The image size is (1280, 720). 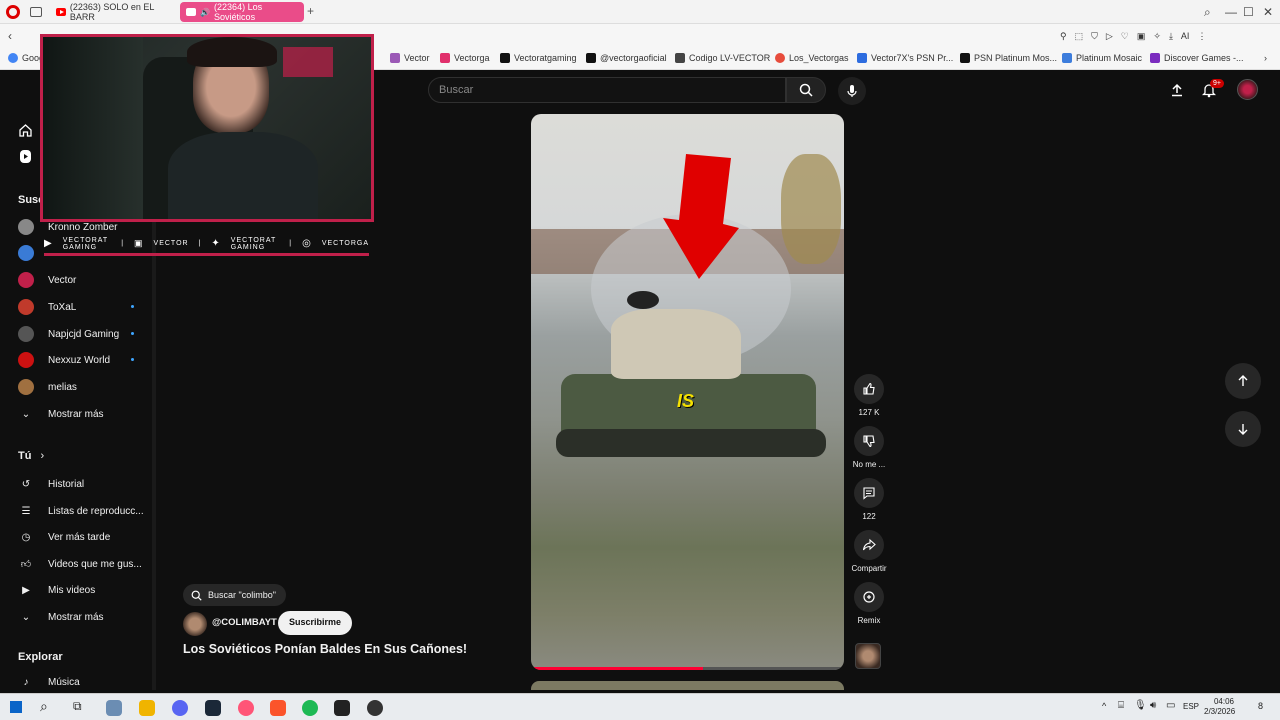 What do you see at coordinates (852, 91) in the screenshot?
I see `voice-search-button` at bounding box center [852, 91].